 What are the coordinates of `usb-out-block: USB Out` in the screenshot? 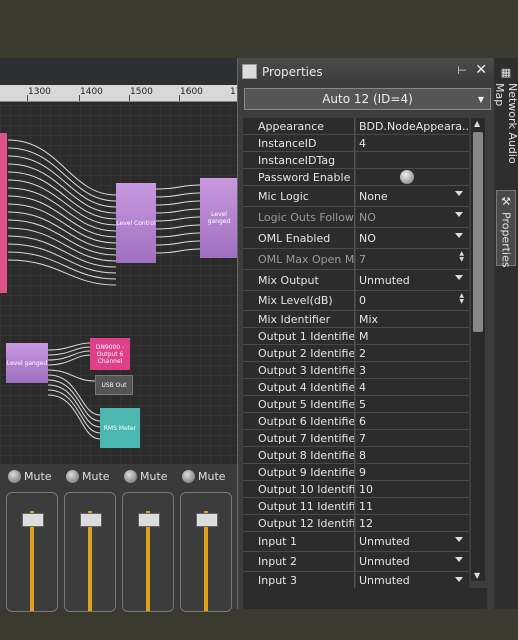 It's located at (114, 385).